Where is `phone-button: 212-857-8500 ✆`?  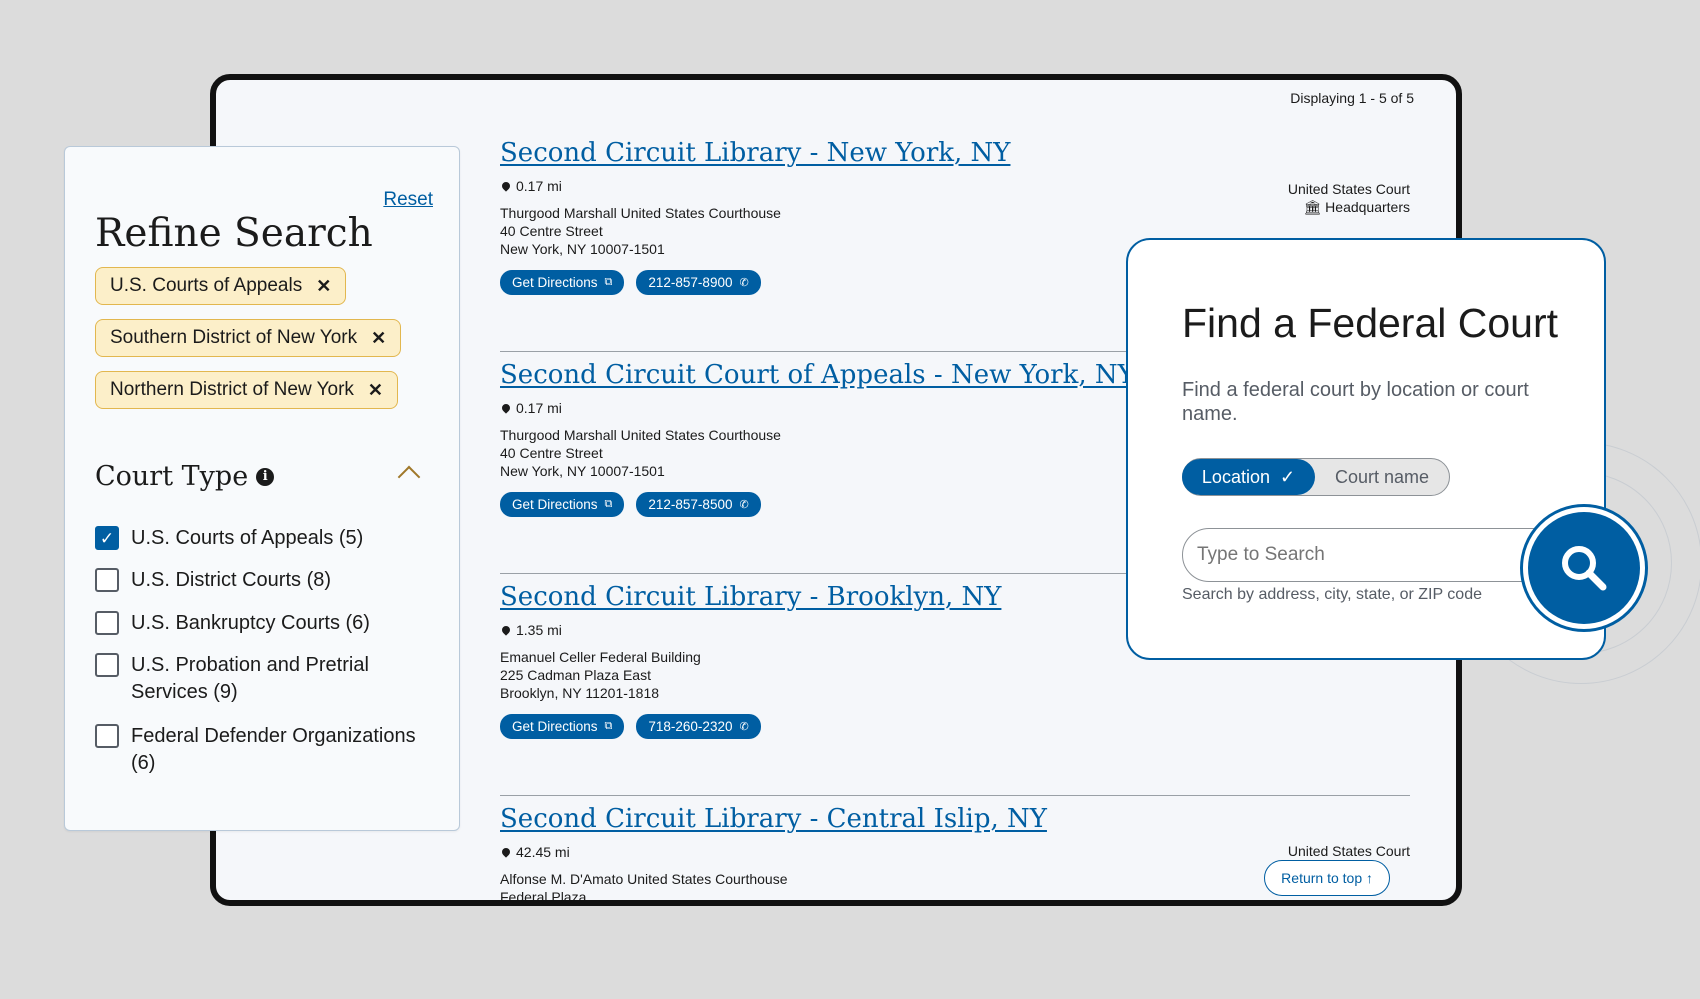
phone-button: 212-857-8500 ✆ is located at coordinates (698, 504).